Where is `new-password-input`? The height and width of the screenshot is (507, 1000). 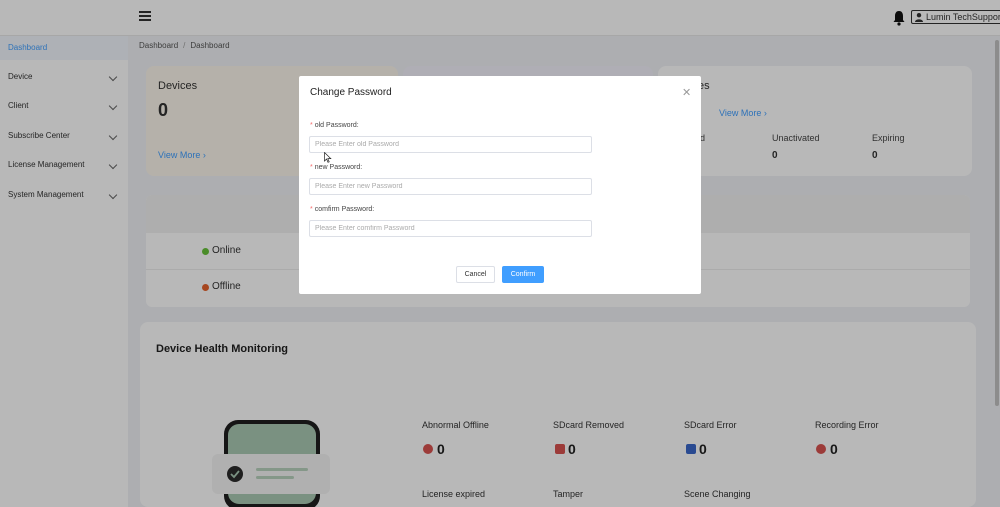 new-password-input is located at coordinates (450, 186).